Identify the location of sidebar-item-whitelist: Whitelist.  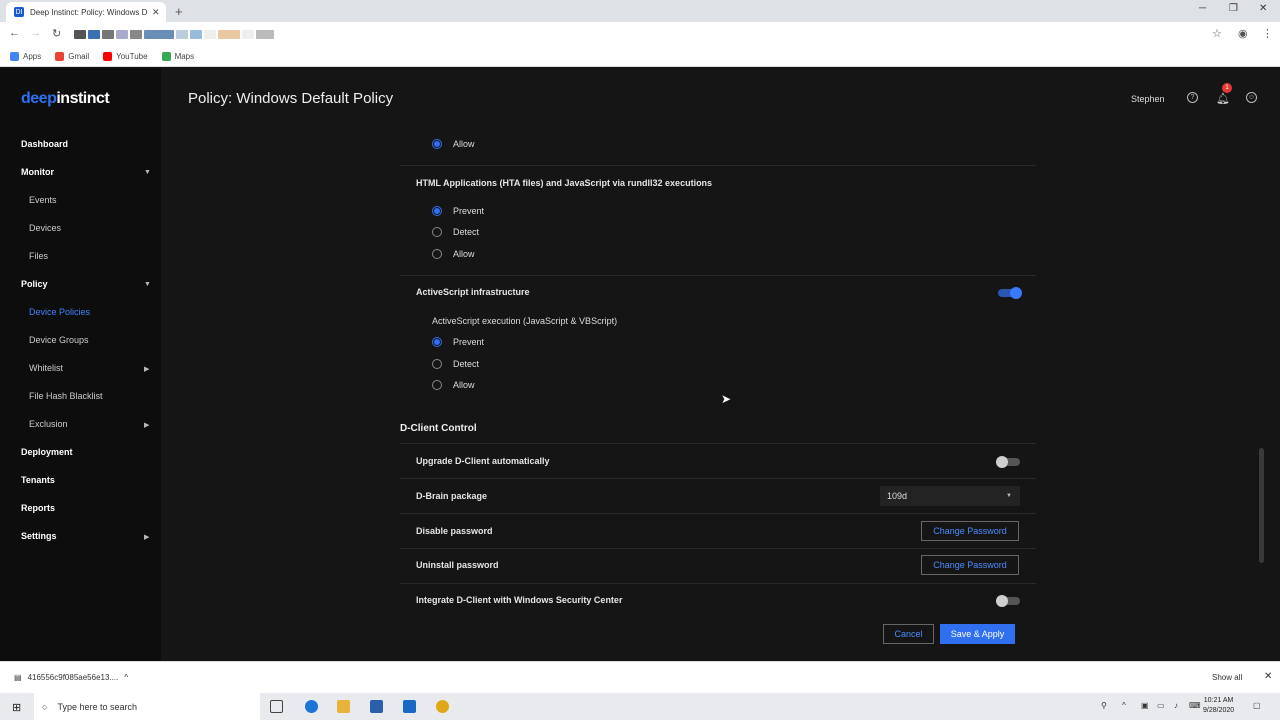
(46, 368).